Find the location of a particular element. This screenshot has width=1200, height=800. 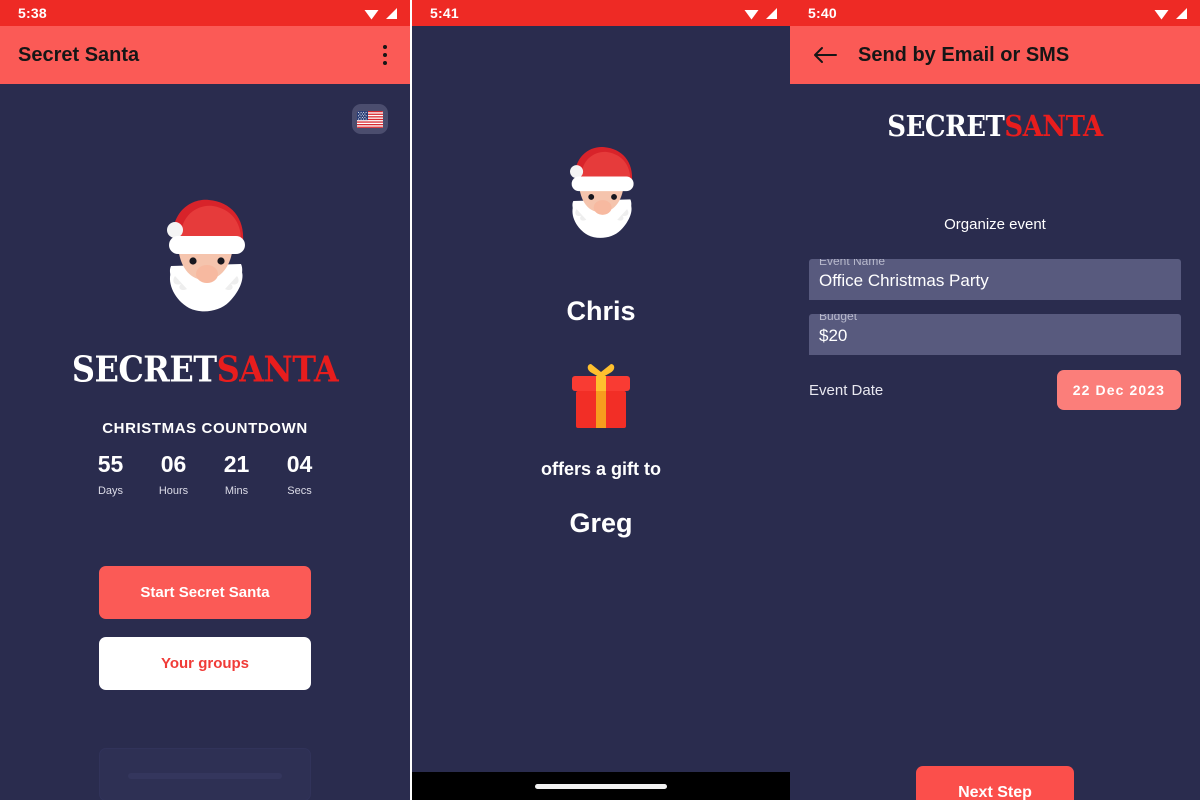

countdown-unit-days: 55 Days is located at coordinates (110, 474).